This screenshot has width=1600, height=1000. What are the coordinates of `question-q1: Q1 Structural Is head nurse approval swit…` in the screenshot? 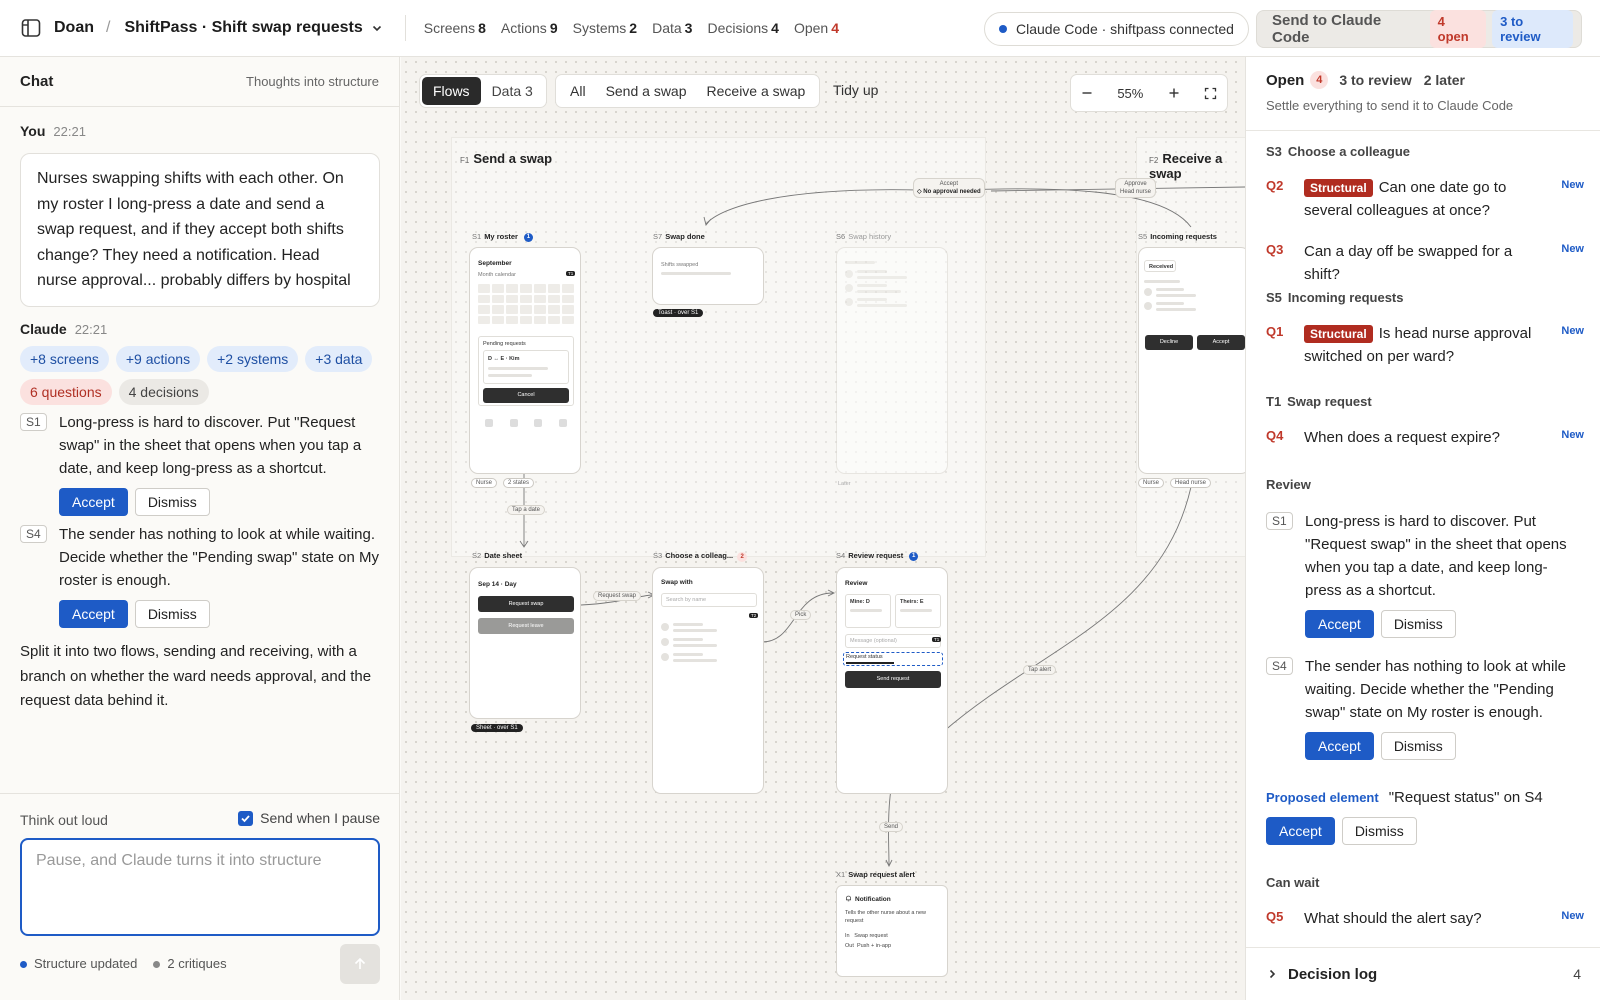 It's located at (1425, 345).